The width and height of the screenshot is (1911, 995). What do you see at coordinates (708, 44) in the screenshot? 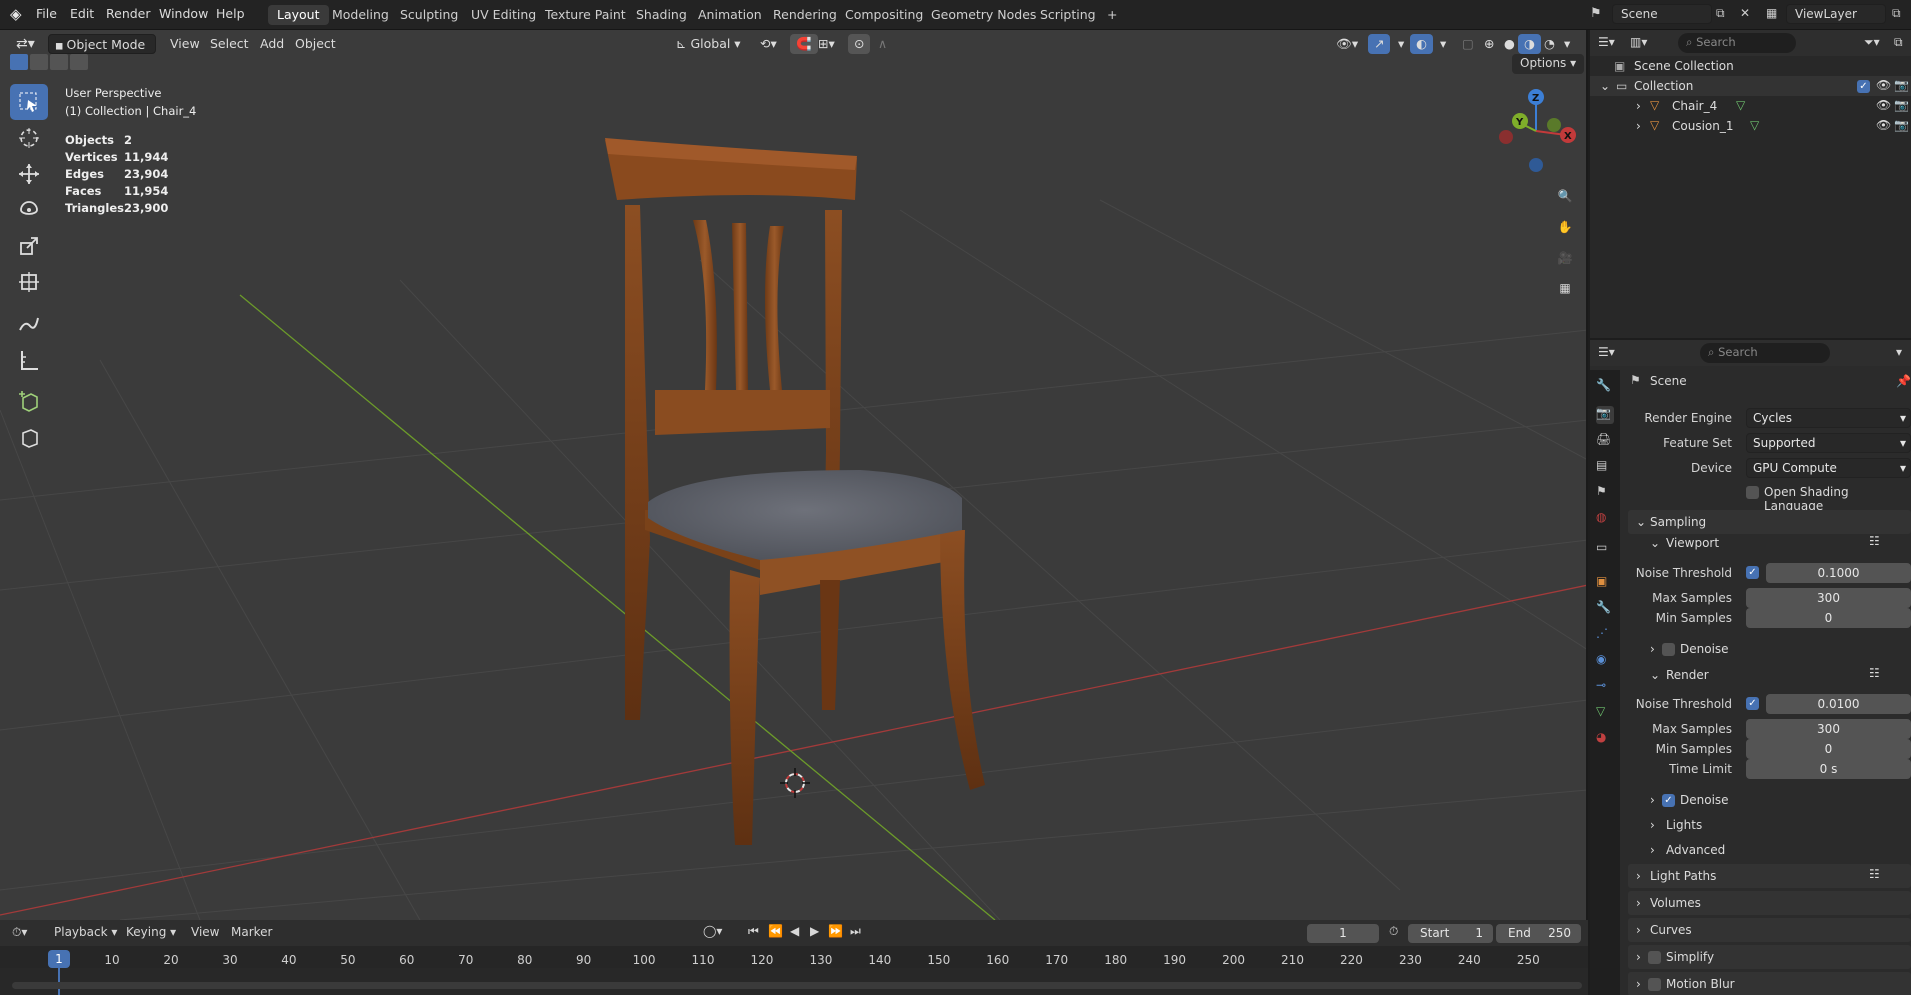
I see `transform-orientation-selector: ⊾ Global ▾` at bounding box center [708, 44].